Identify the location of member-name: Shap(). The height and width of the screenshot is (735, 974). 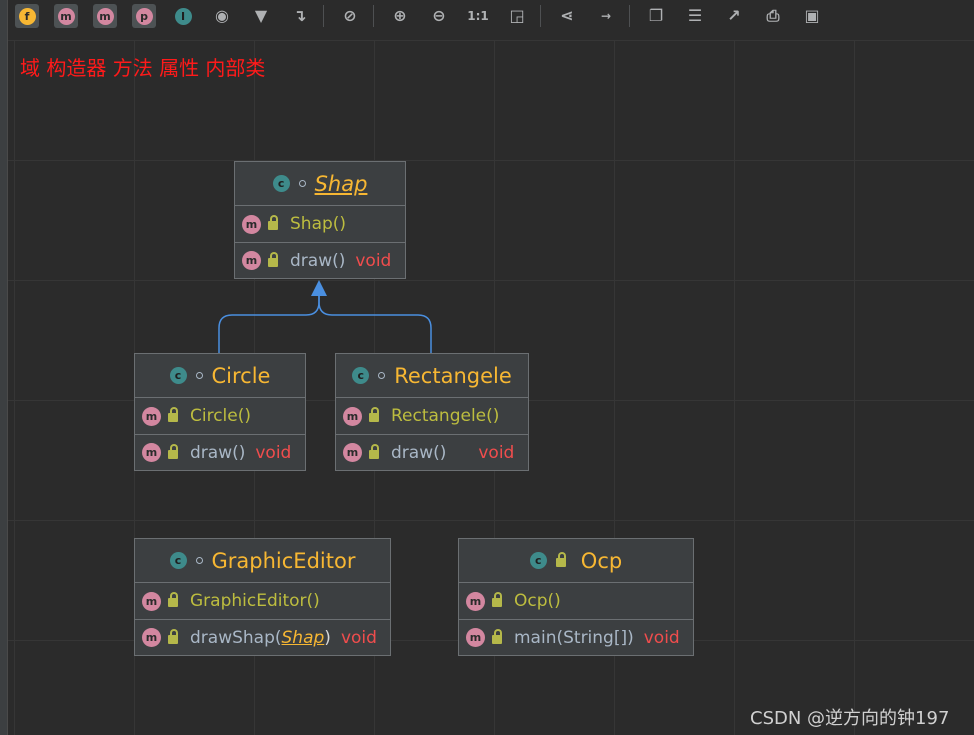
(318, 224).